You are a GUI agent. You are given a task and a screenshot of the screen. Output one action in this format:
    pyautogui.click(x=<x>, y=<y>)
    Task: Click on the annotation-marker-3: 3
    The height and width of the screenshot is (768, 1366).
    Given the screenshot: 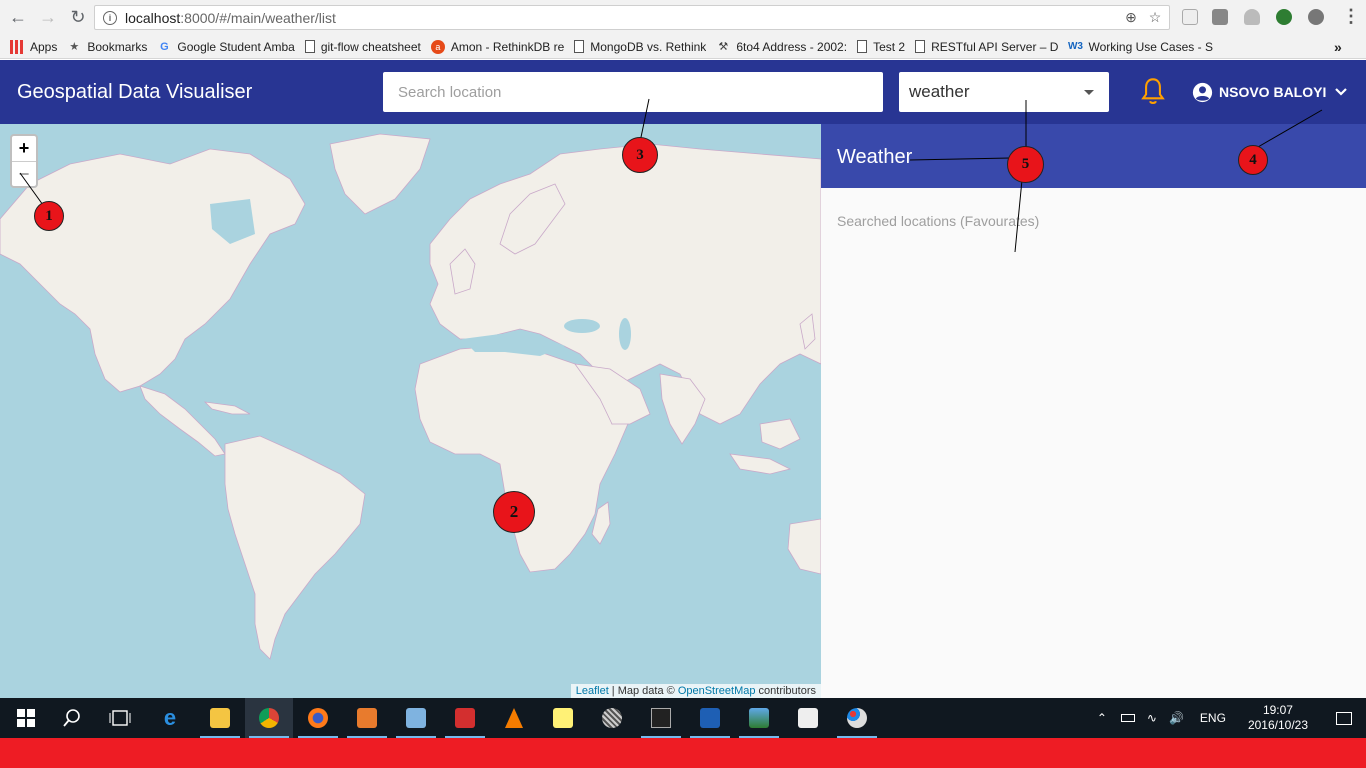 What is the action you would take?
    pyautogui.click(x=640, y=155)
    